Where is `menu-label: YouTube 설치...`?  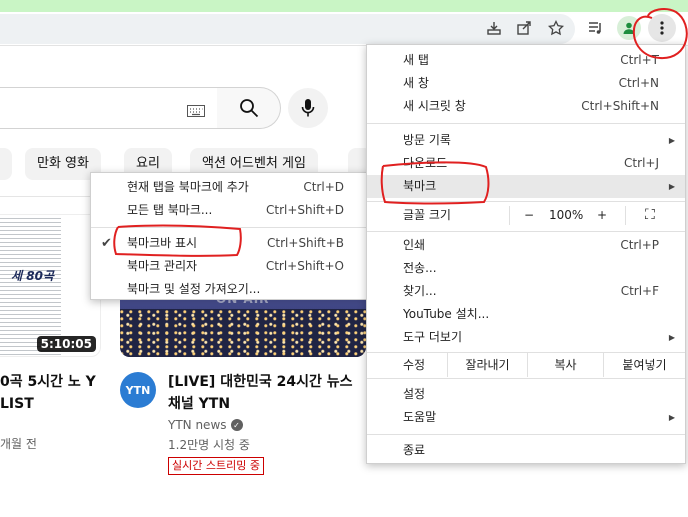
menu-label: YouTube 설치... is located at coordinates (446, 314).